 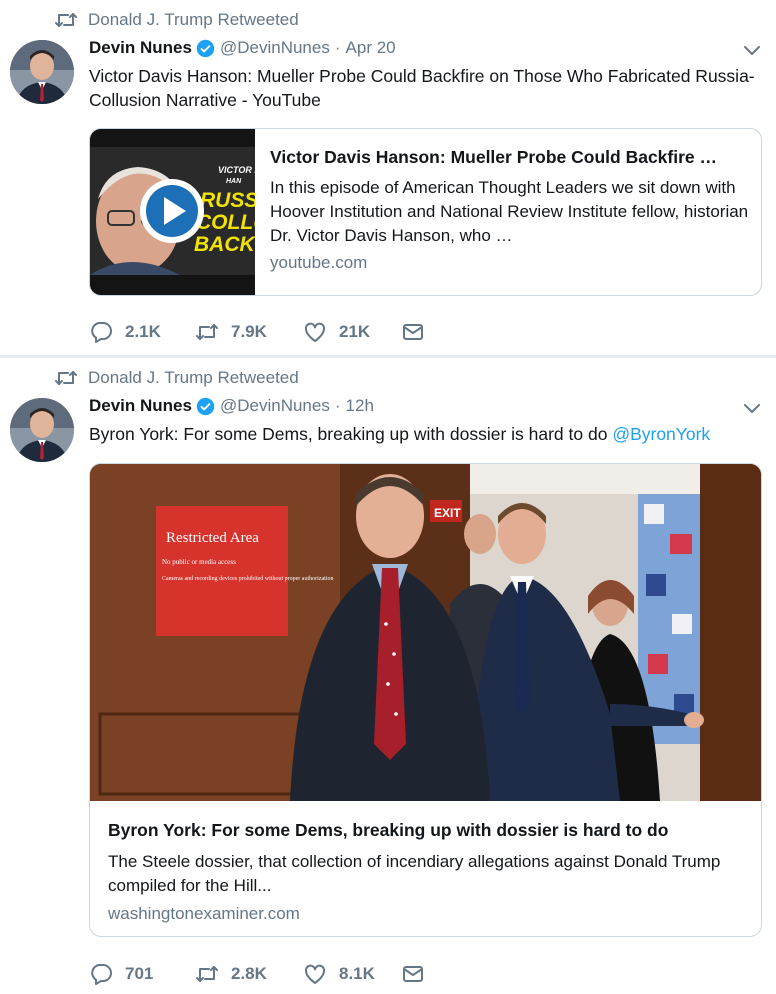 I want to click on reply-button: 701, so click(x=142, y=974).